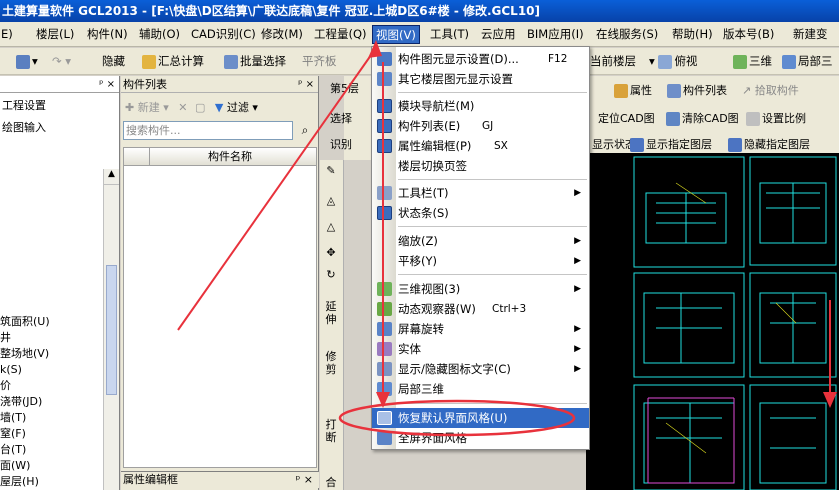 This screenshot has width=839, height=490. What do you see at coordinates (27, 61) in the screenshot?
I see `undo-button: ▾` at bounding box center [27, 61].